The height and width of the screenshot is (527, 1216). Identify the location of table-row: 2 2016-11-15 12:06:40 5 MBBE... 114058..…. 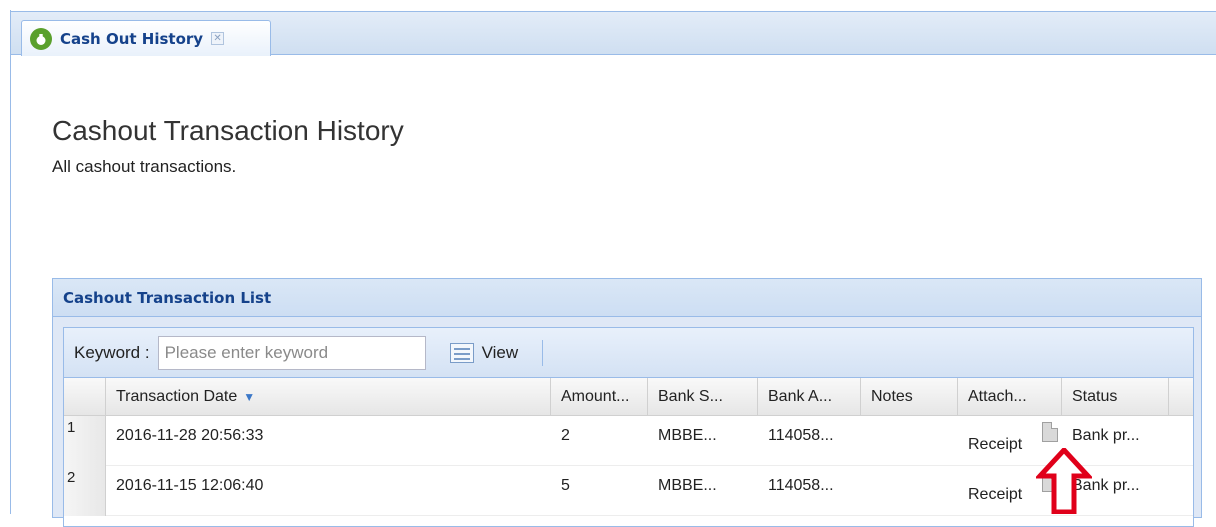
(628, 491).